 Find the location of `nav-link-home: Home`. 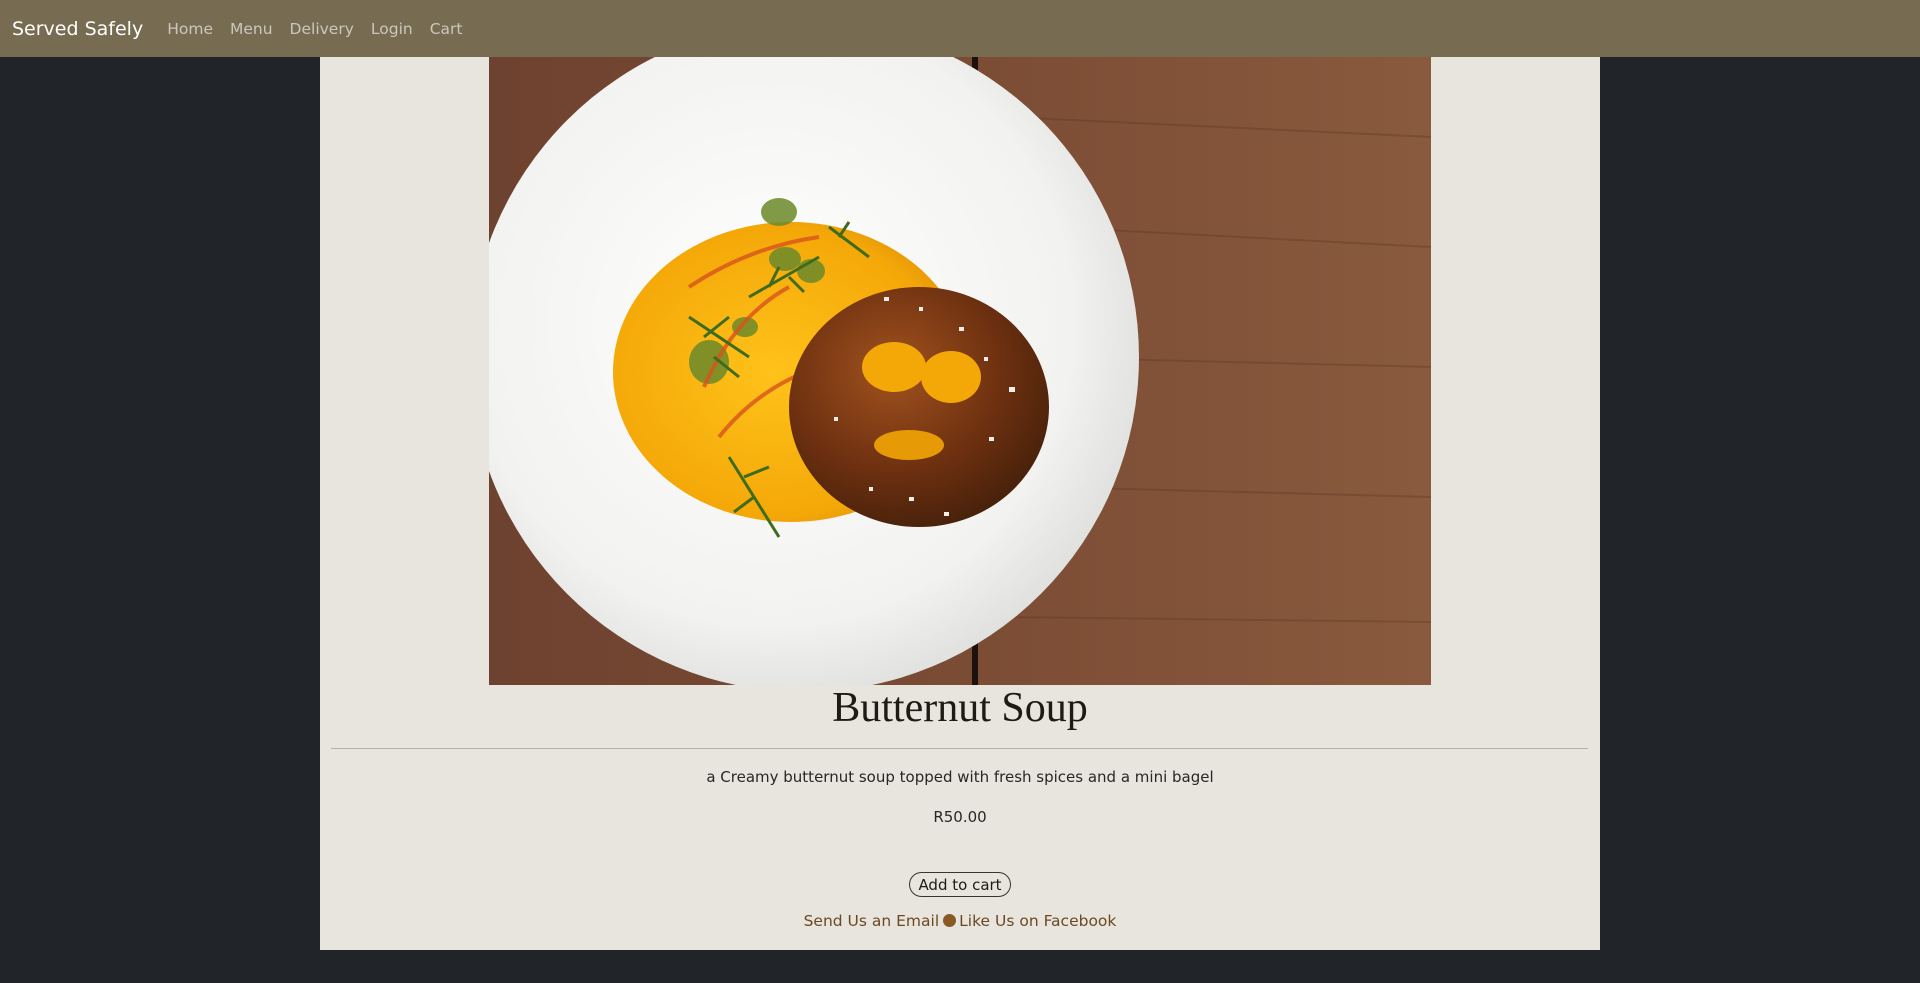

nav-link-home: Home is located at coordinates (190, 29).